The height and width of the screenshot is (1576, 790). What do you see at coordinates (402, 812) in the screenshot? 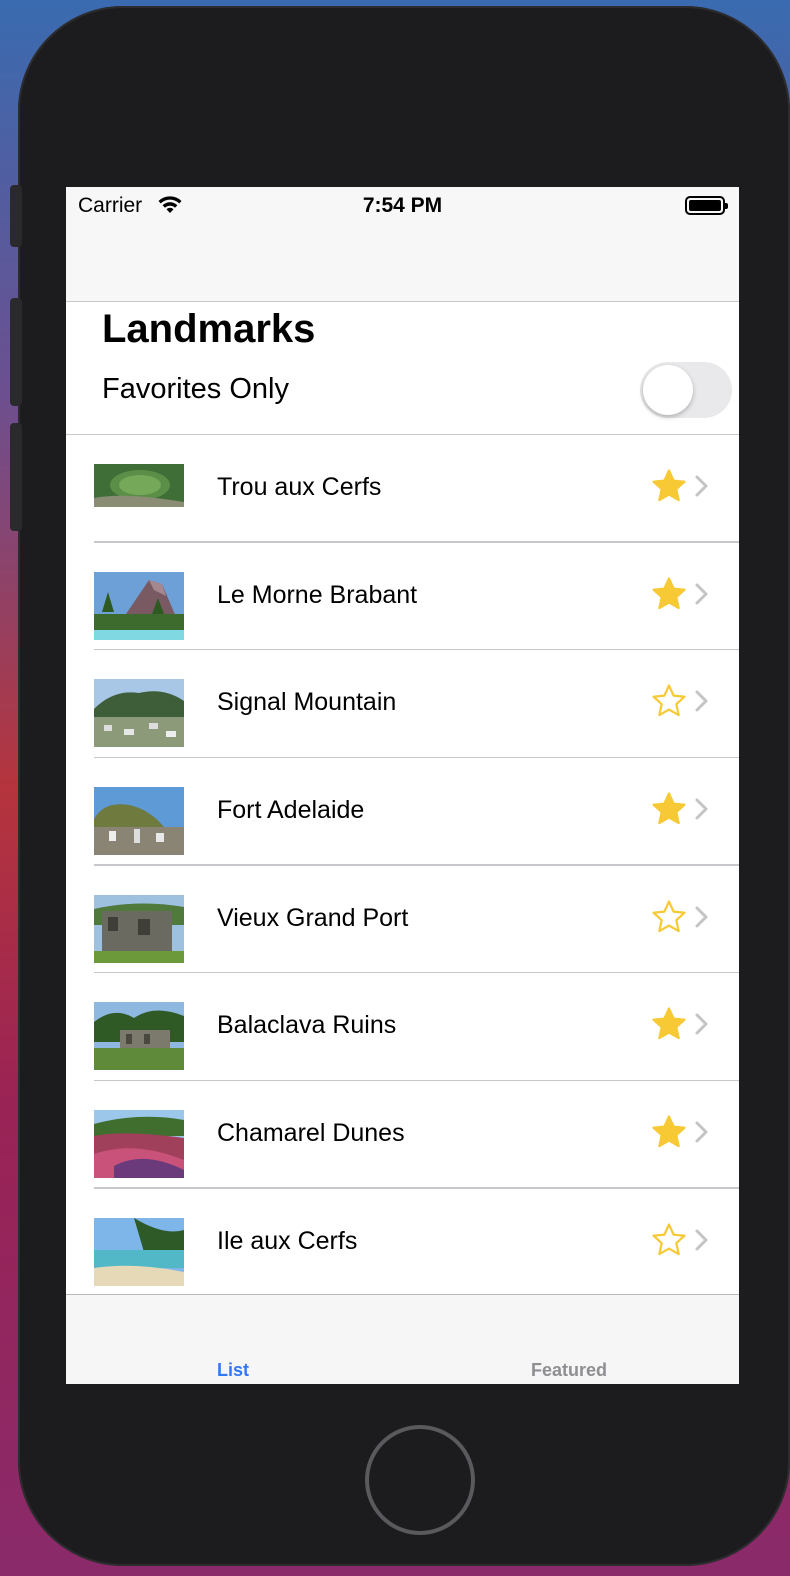
I see `list-item: Fort Adelaide` at bounding box center [402, 812].